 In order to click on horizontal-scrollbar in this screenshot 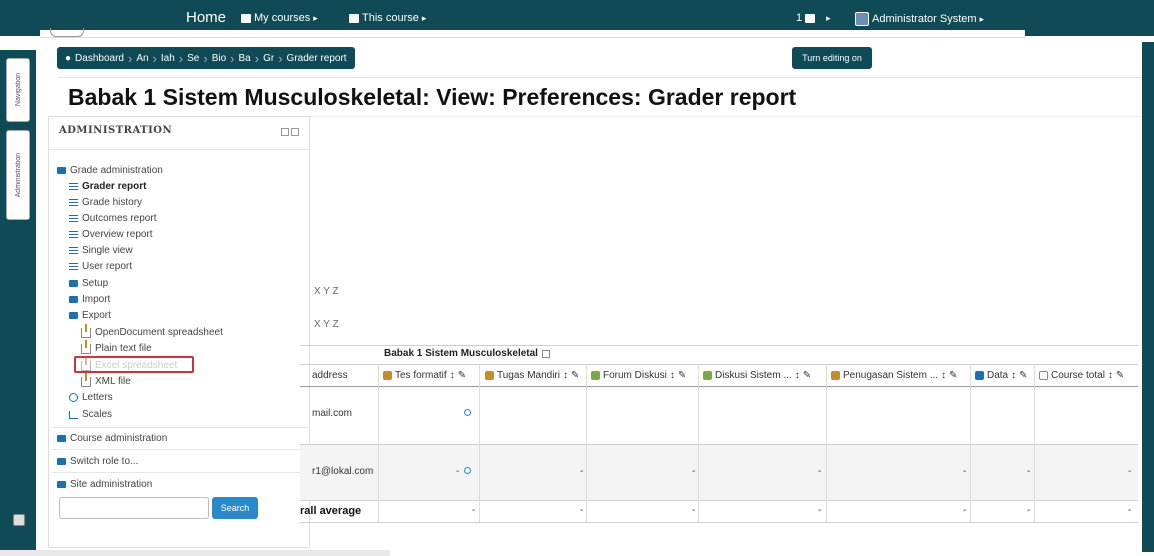, I will do `click(195, 553)`.